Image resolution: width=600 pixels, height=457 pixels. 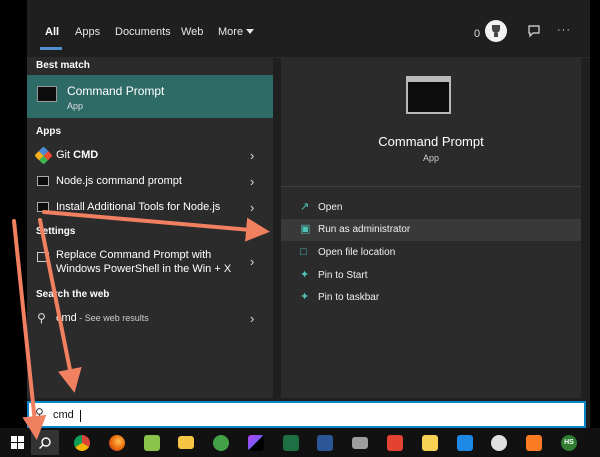 I want to click on taskbar-file-explorer, so click(x=186, y=442).